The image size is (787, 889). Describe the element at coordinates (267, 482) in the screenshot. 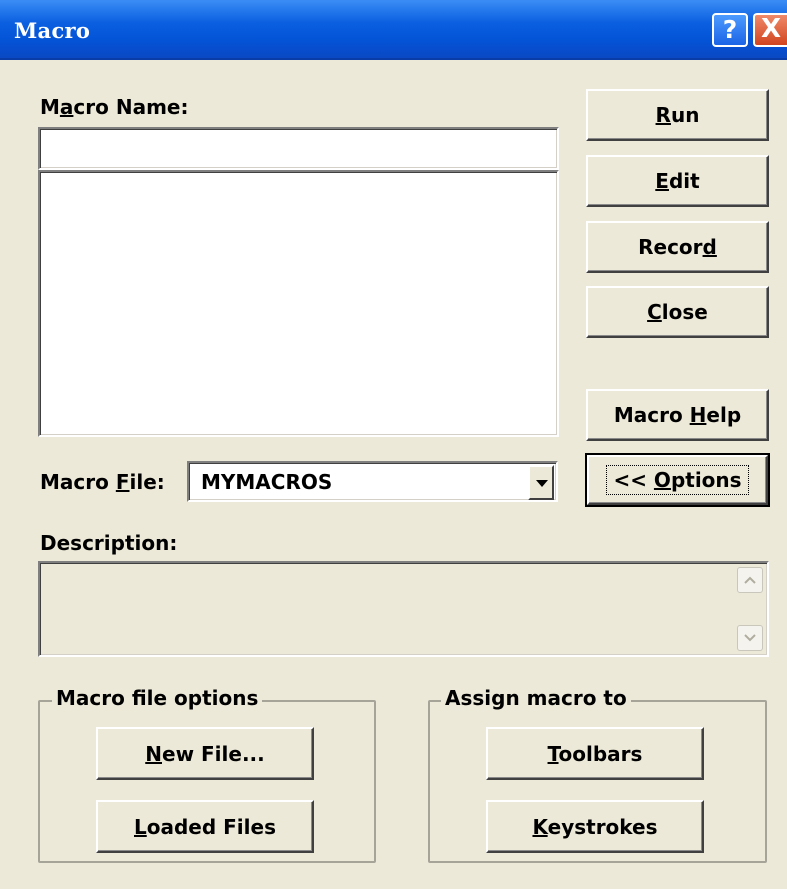

I see `macro-file-value: MYMACROS` at that location.